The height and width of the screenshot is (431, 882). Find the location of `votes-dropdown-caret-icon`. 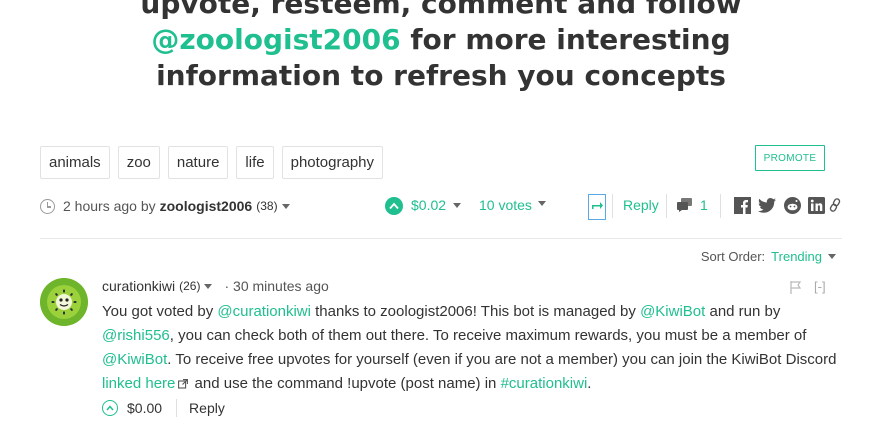

votes-dropdown-caret-icon is located at coordinates (542, 203).